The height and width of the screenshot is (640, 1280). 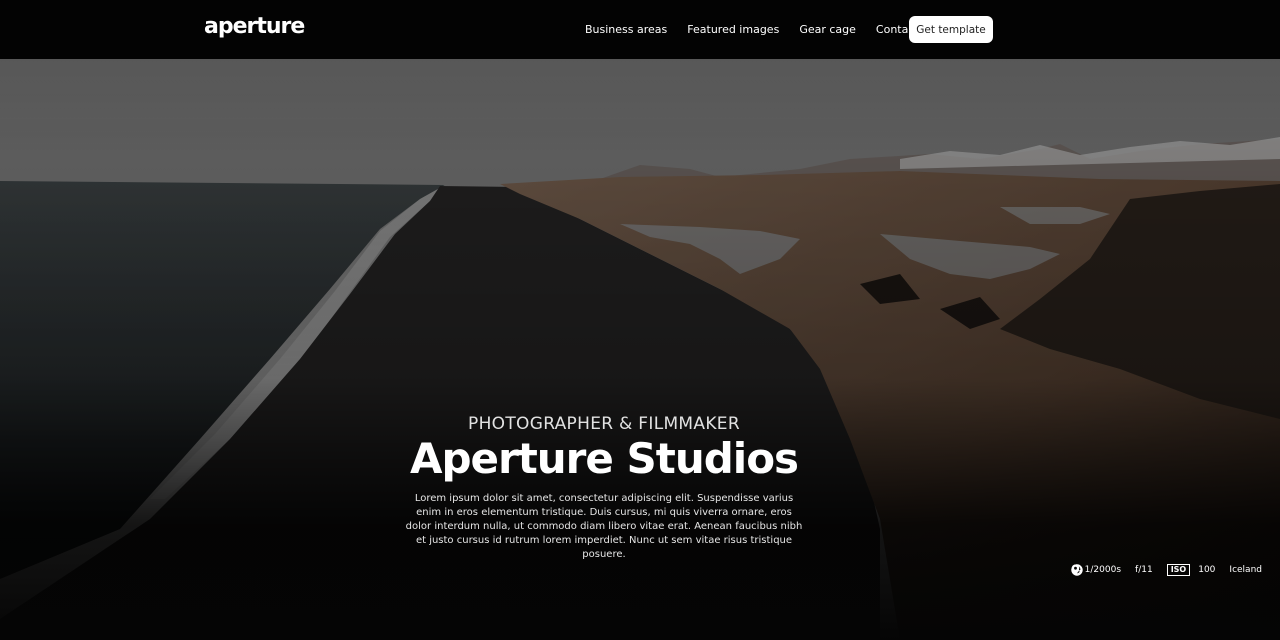 I want to click on location-group: Iceland, so click(x=1166, y=570).